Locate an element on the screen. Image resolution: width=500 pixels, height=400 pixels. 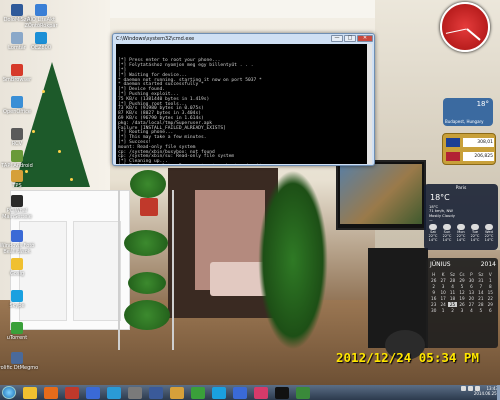
calendar-day: 24 is located at coordinates (442, 304).